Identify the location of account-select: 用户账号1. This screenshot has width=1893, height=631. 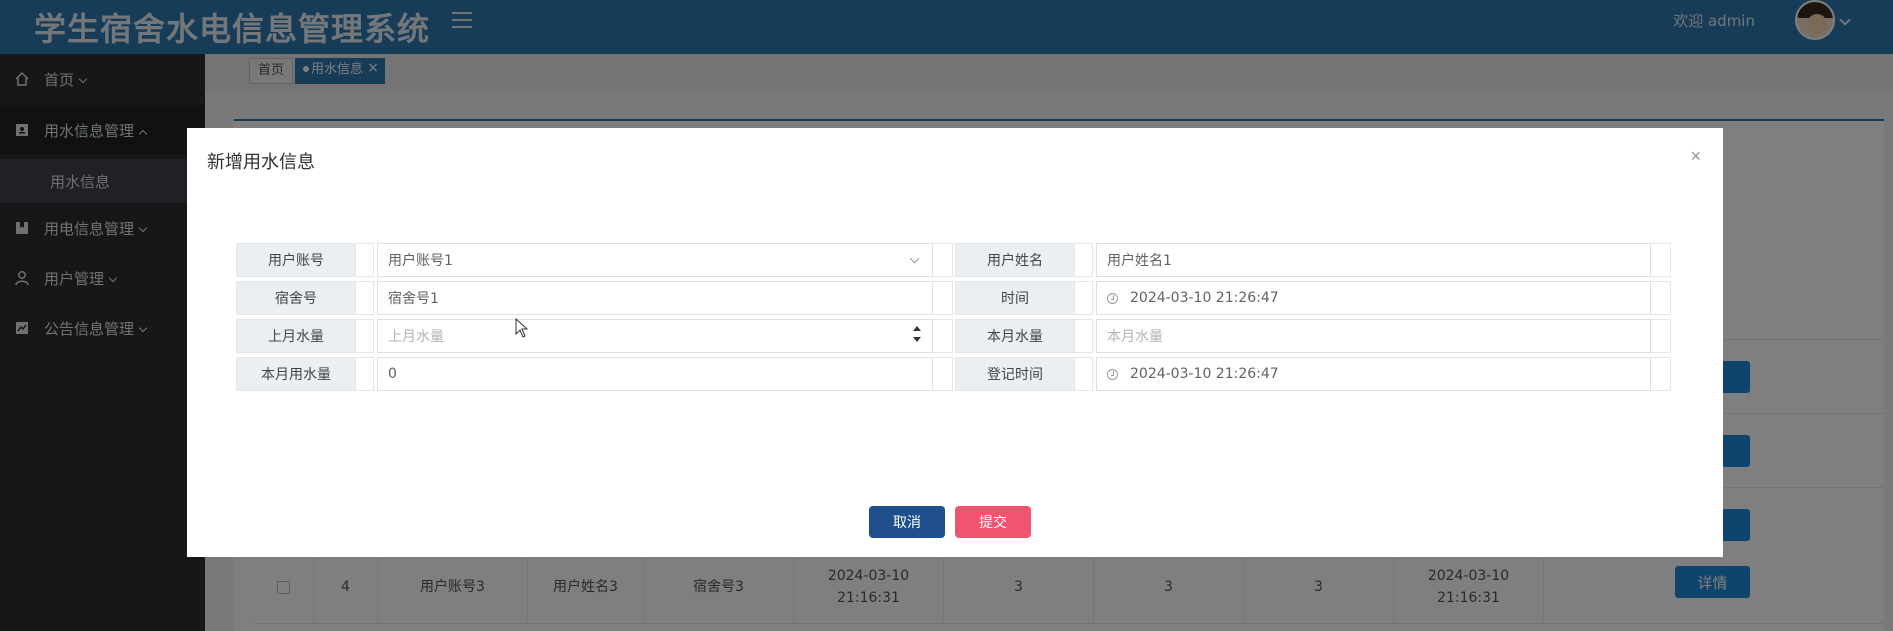
(655, 260).